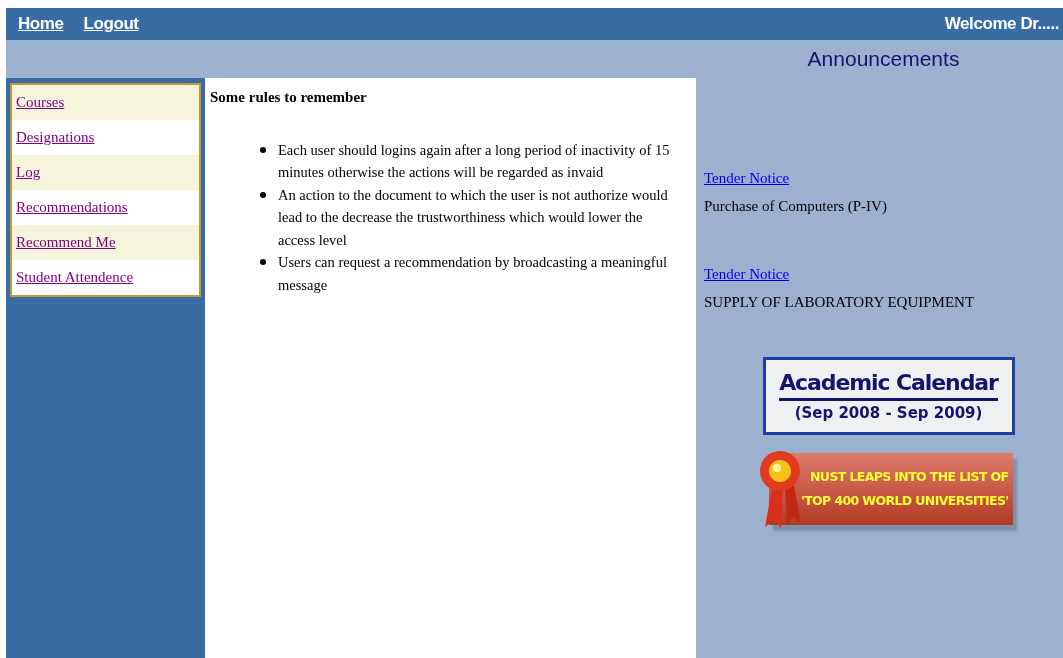 This screenshot has height=658, width=1063. What do you see at coordinates (905, 501) in the screenshot?
I see `banner-text: 'TOP 400 WORLD UNIVERSITIES'` at bounding box center [905, 501].